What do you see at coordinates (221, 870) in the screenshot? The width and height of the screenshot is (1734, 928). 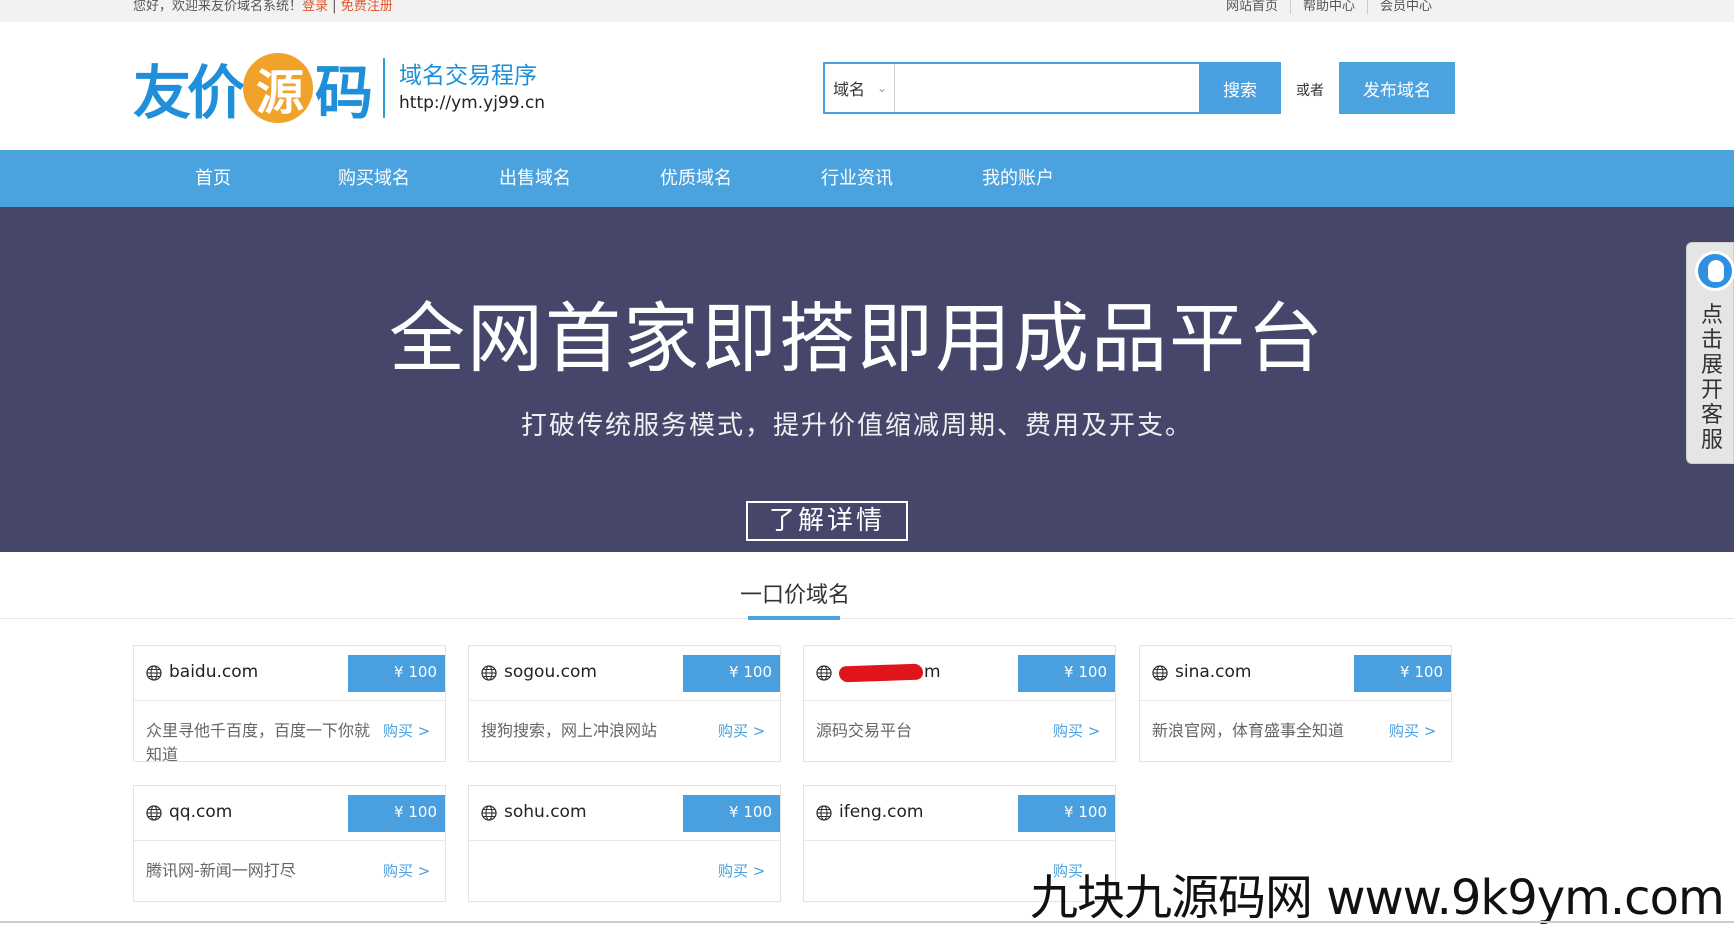 I see `domain-description: 腾讯网-新闻一网打尽` at bounding box center [221, 870].